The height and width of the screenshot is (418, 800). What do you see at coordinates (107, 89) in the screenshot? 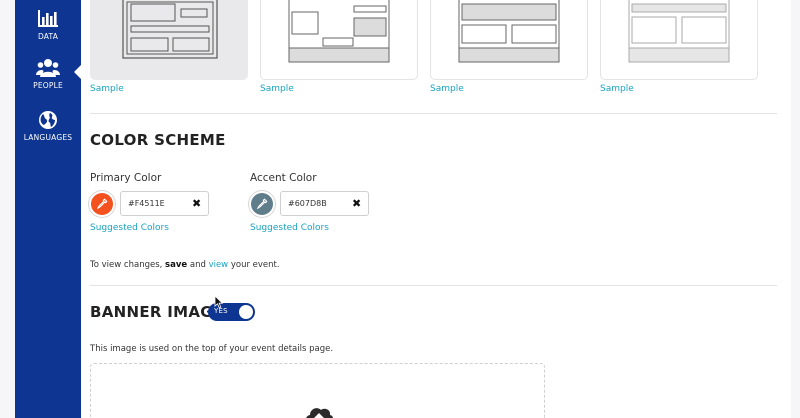
I see `sample-link-1: Sample` at bounding box center [107, 89].